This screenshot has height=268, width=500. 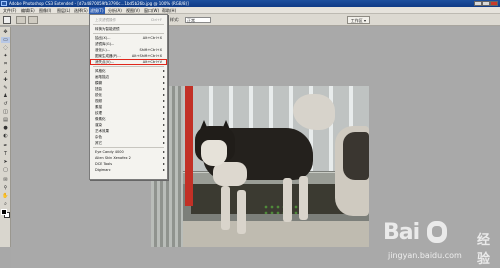 What do you see at coordinates (98, 89) in the screenshot?
I see `menu-item-label: 扭曲` at bounding box center [98, 89].